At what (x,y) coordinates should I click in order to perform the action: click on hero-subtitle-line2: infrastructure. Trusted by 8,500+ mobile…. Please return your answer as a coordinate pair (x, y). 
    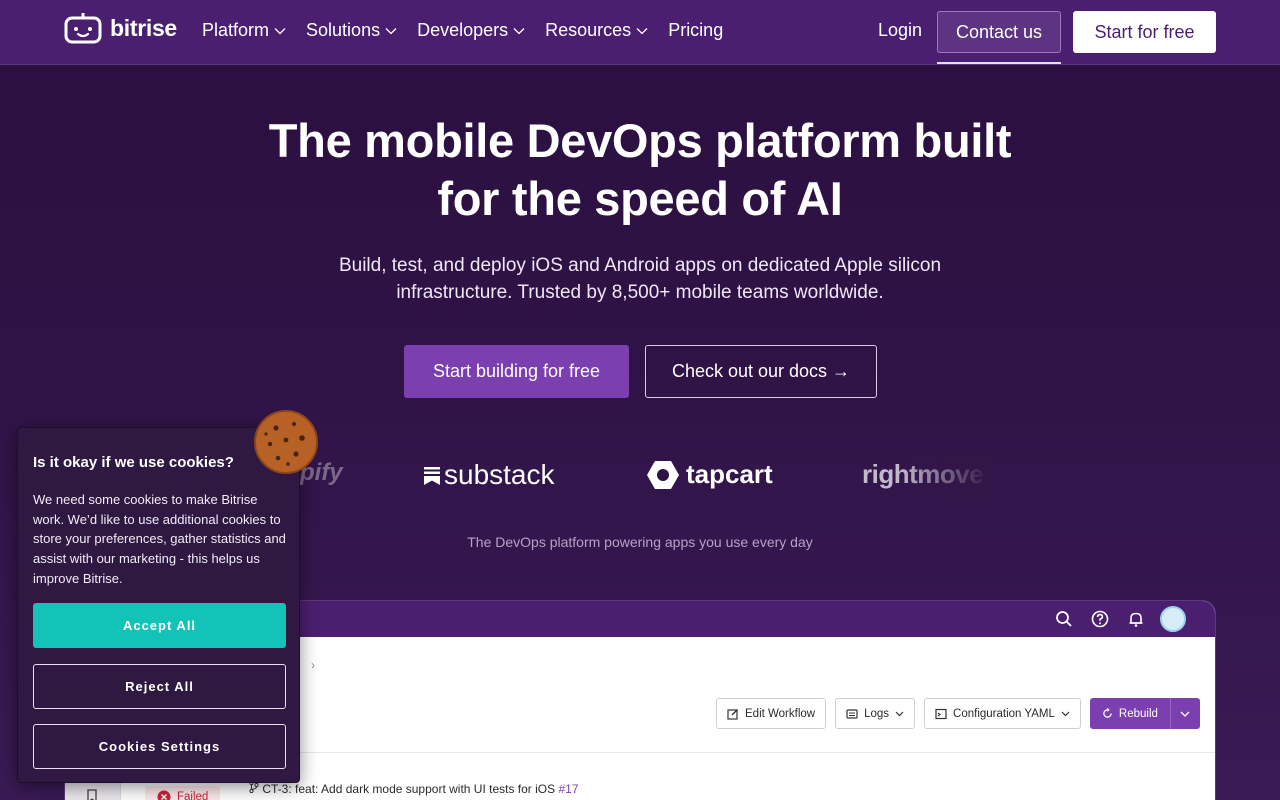
    Looking at the image, I should click on (640, 292).